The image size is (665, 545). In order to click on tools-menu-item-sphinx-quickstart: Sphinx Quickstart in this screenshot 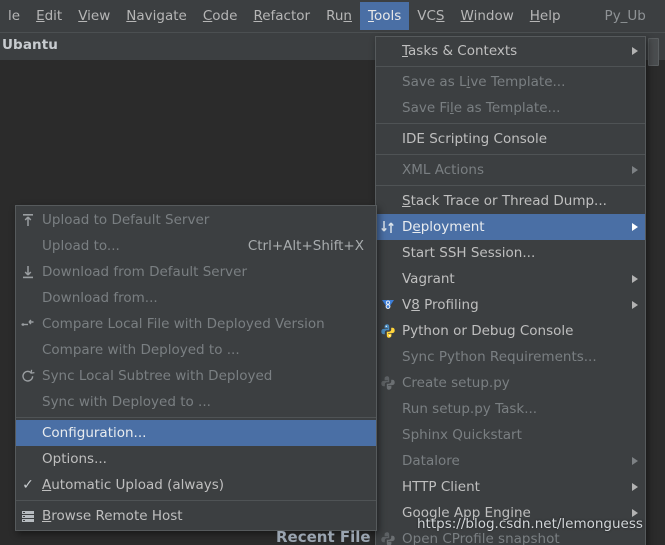, I will do `click(510, 435)`.